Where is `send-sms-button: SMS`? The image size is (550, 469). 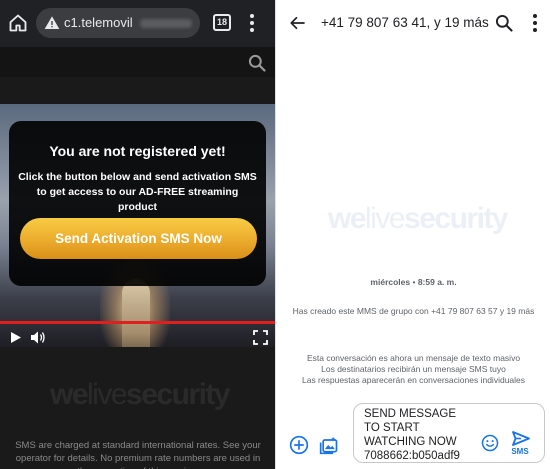
send-sms-button: SMS is located at coordinates (520, 445).